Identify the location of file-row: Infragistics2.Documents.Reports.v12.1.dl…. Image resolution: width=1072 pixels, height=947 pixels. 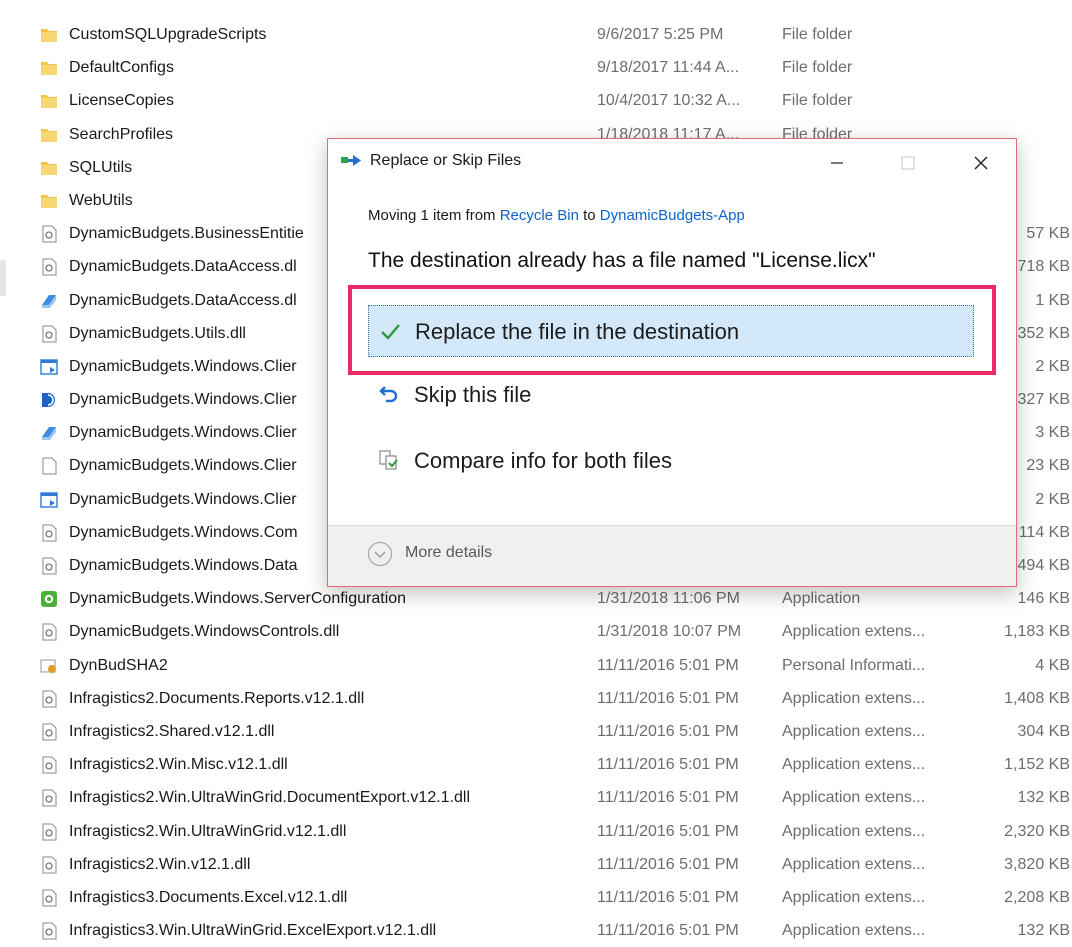
(536, 698).